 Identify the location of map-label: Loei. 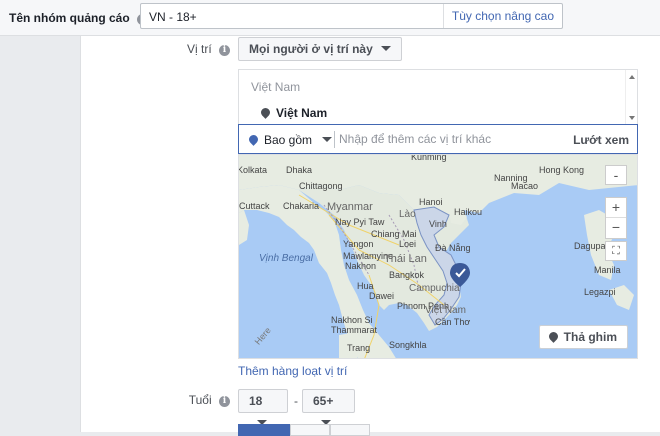
(408, 244).